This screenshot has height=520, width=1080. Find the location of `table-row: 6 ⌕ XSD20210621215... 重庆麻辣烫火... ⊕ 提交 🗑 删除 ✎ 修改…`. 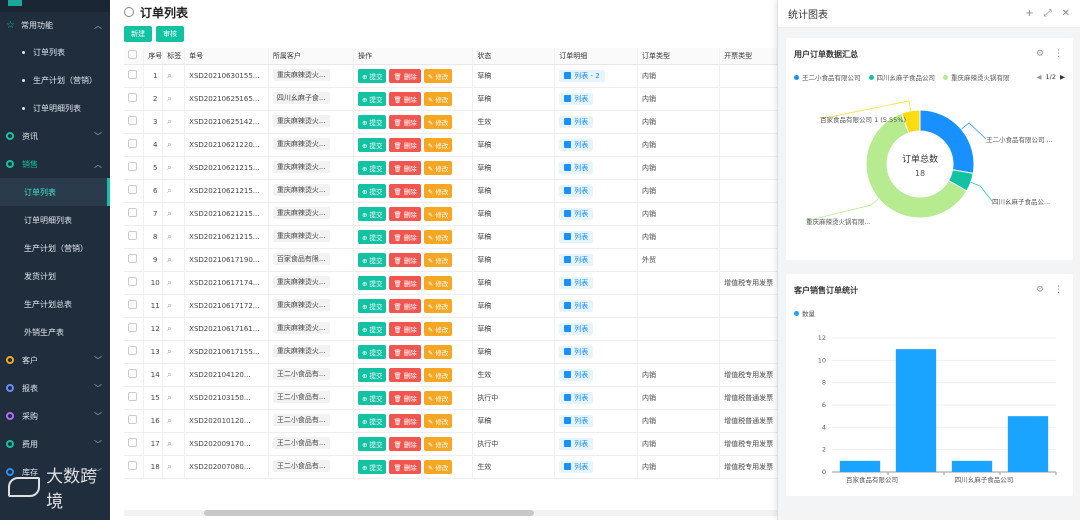

table-row: 6 ⌕ XSD20210621215... 重庆麻辣烫火... ⊕ 提交 🗑 删除 ✎ 修改… is located at coordinates (452, 191).